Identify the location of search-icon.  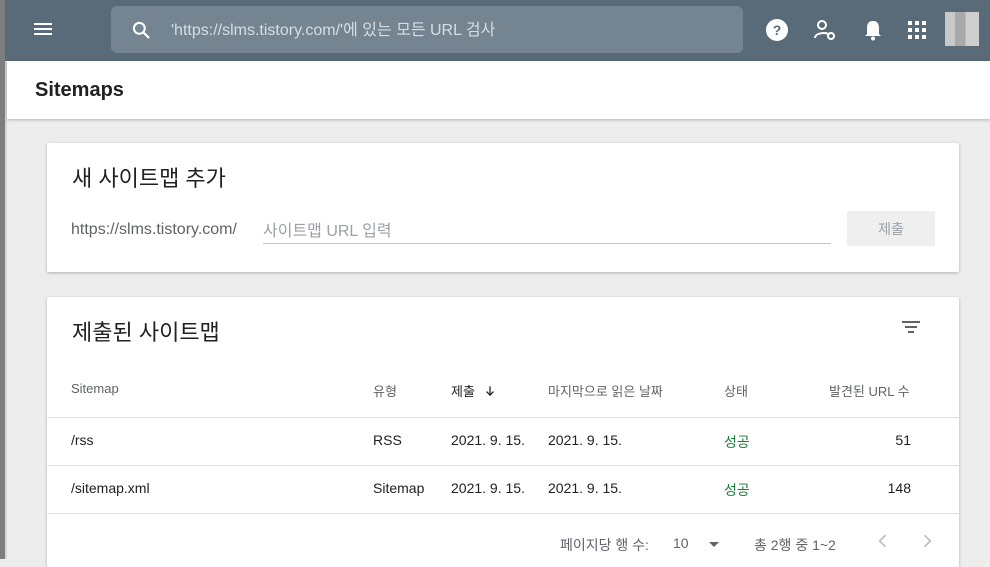
(141, 30).